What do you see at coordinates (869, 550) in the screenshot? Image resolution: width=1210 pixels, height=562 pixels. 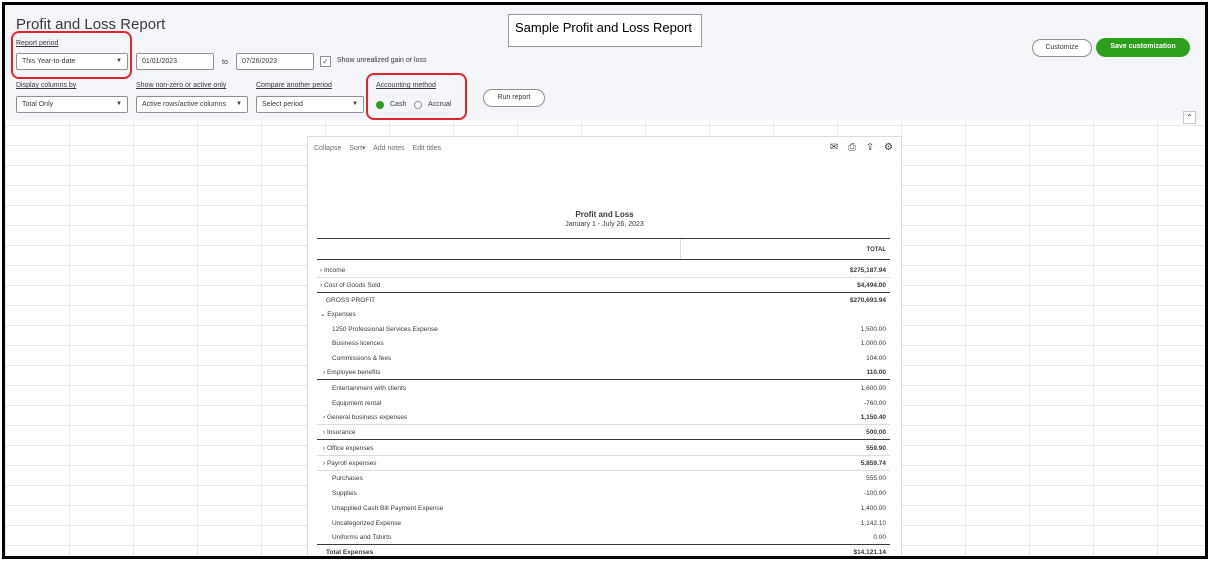 I see `report-row-value: $14,121.14` at bounding box center [869, 550].